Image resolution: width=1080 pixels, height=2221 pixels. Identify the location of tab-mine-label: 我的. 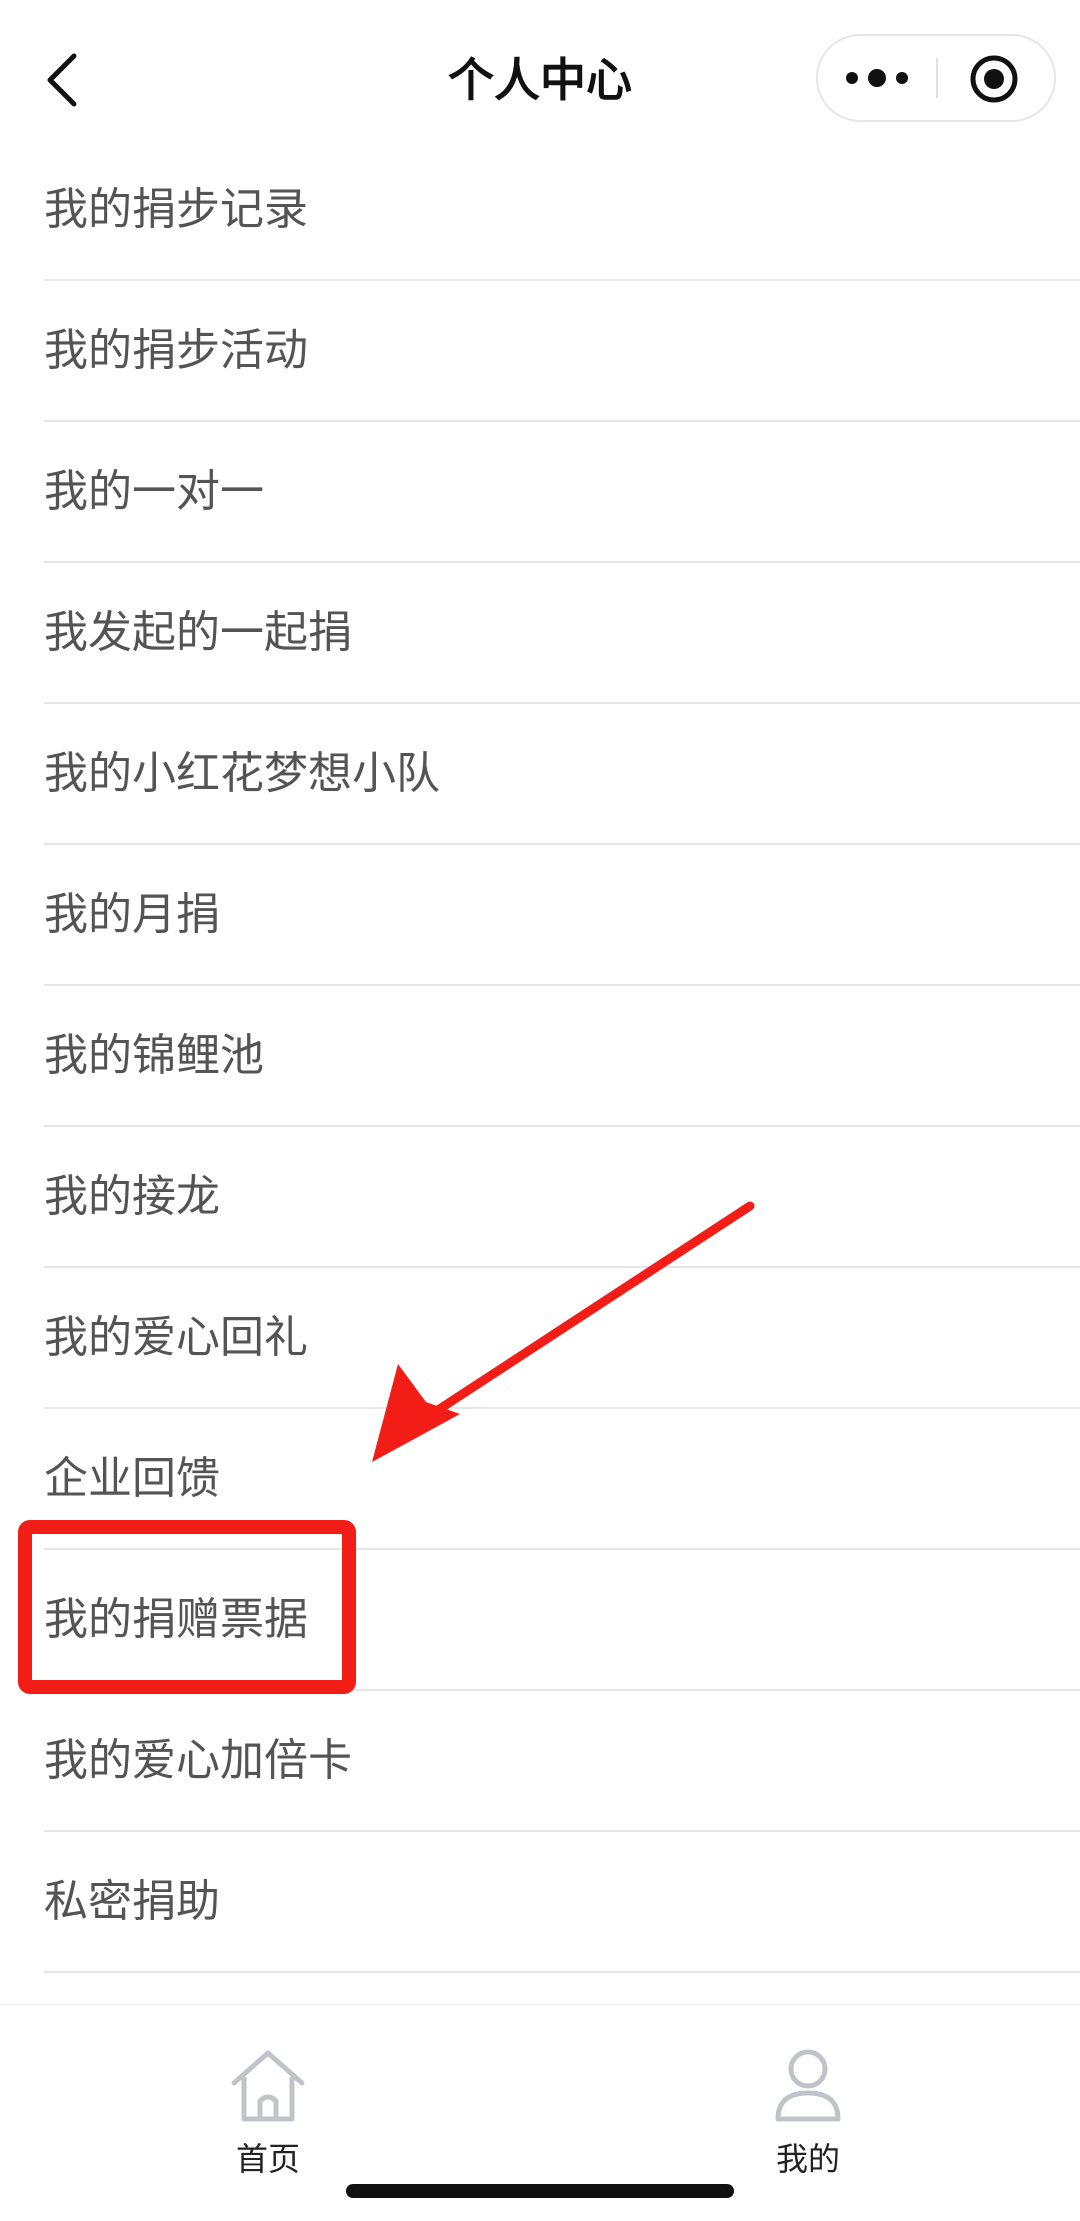
(807, 2159).